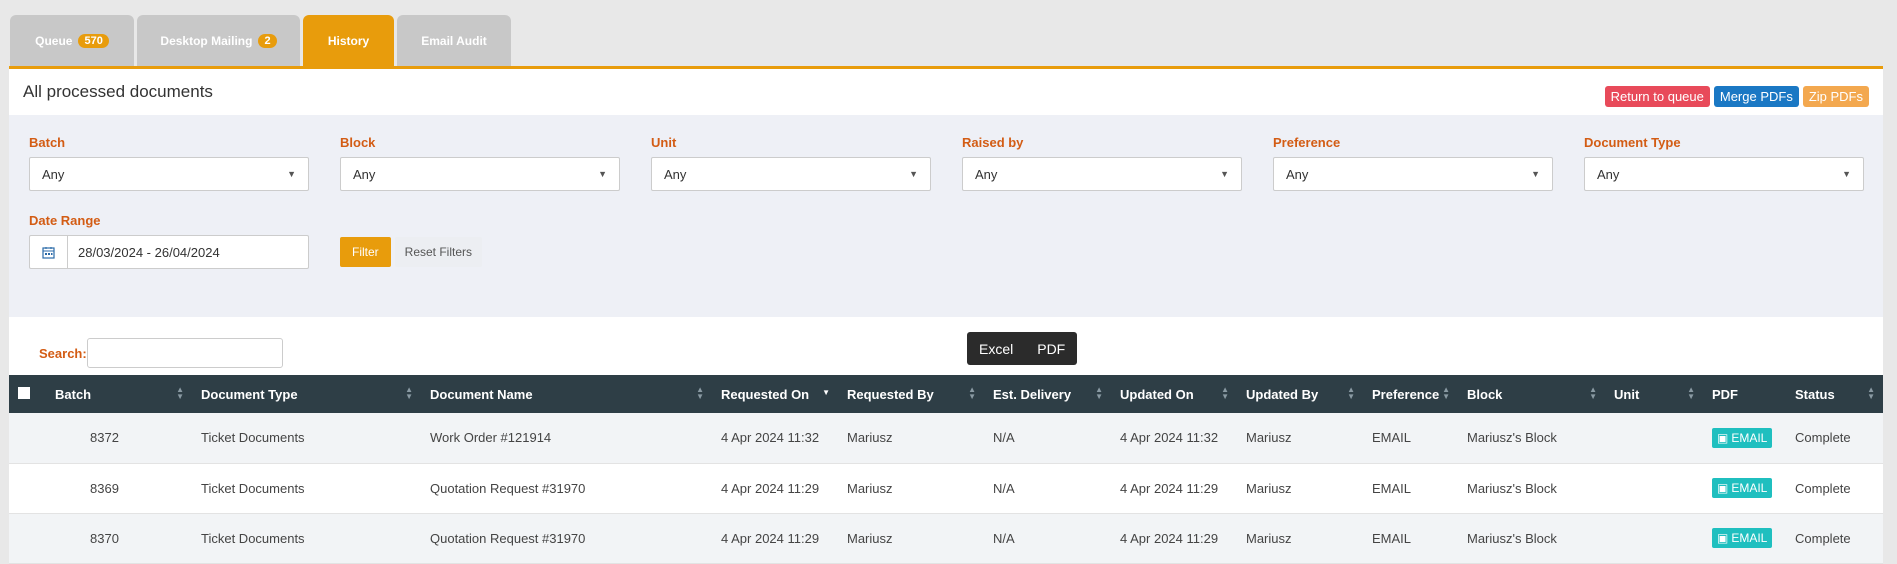  What do you see at coordinates (480, 174) in the screenshot?
I see `block-select: Any ▼` at bounding box center [480, 174].